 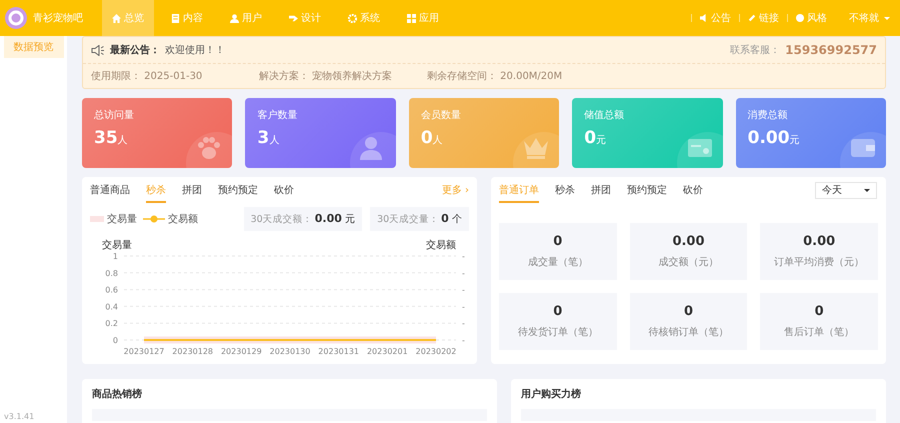 I want to click on axis-title: 交易额, so click(x=441, y=245).